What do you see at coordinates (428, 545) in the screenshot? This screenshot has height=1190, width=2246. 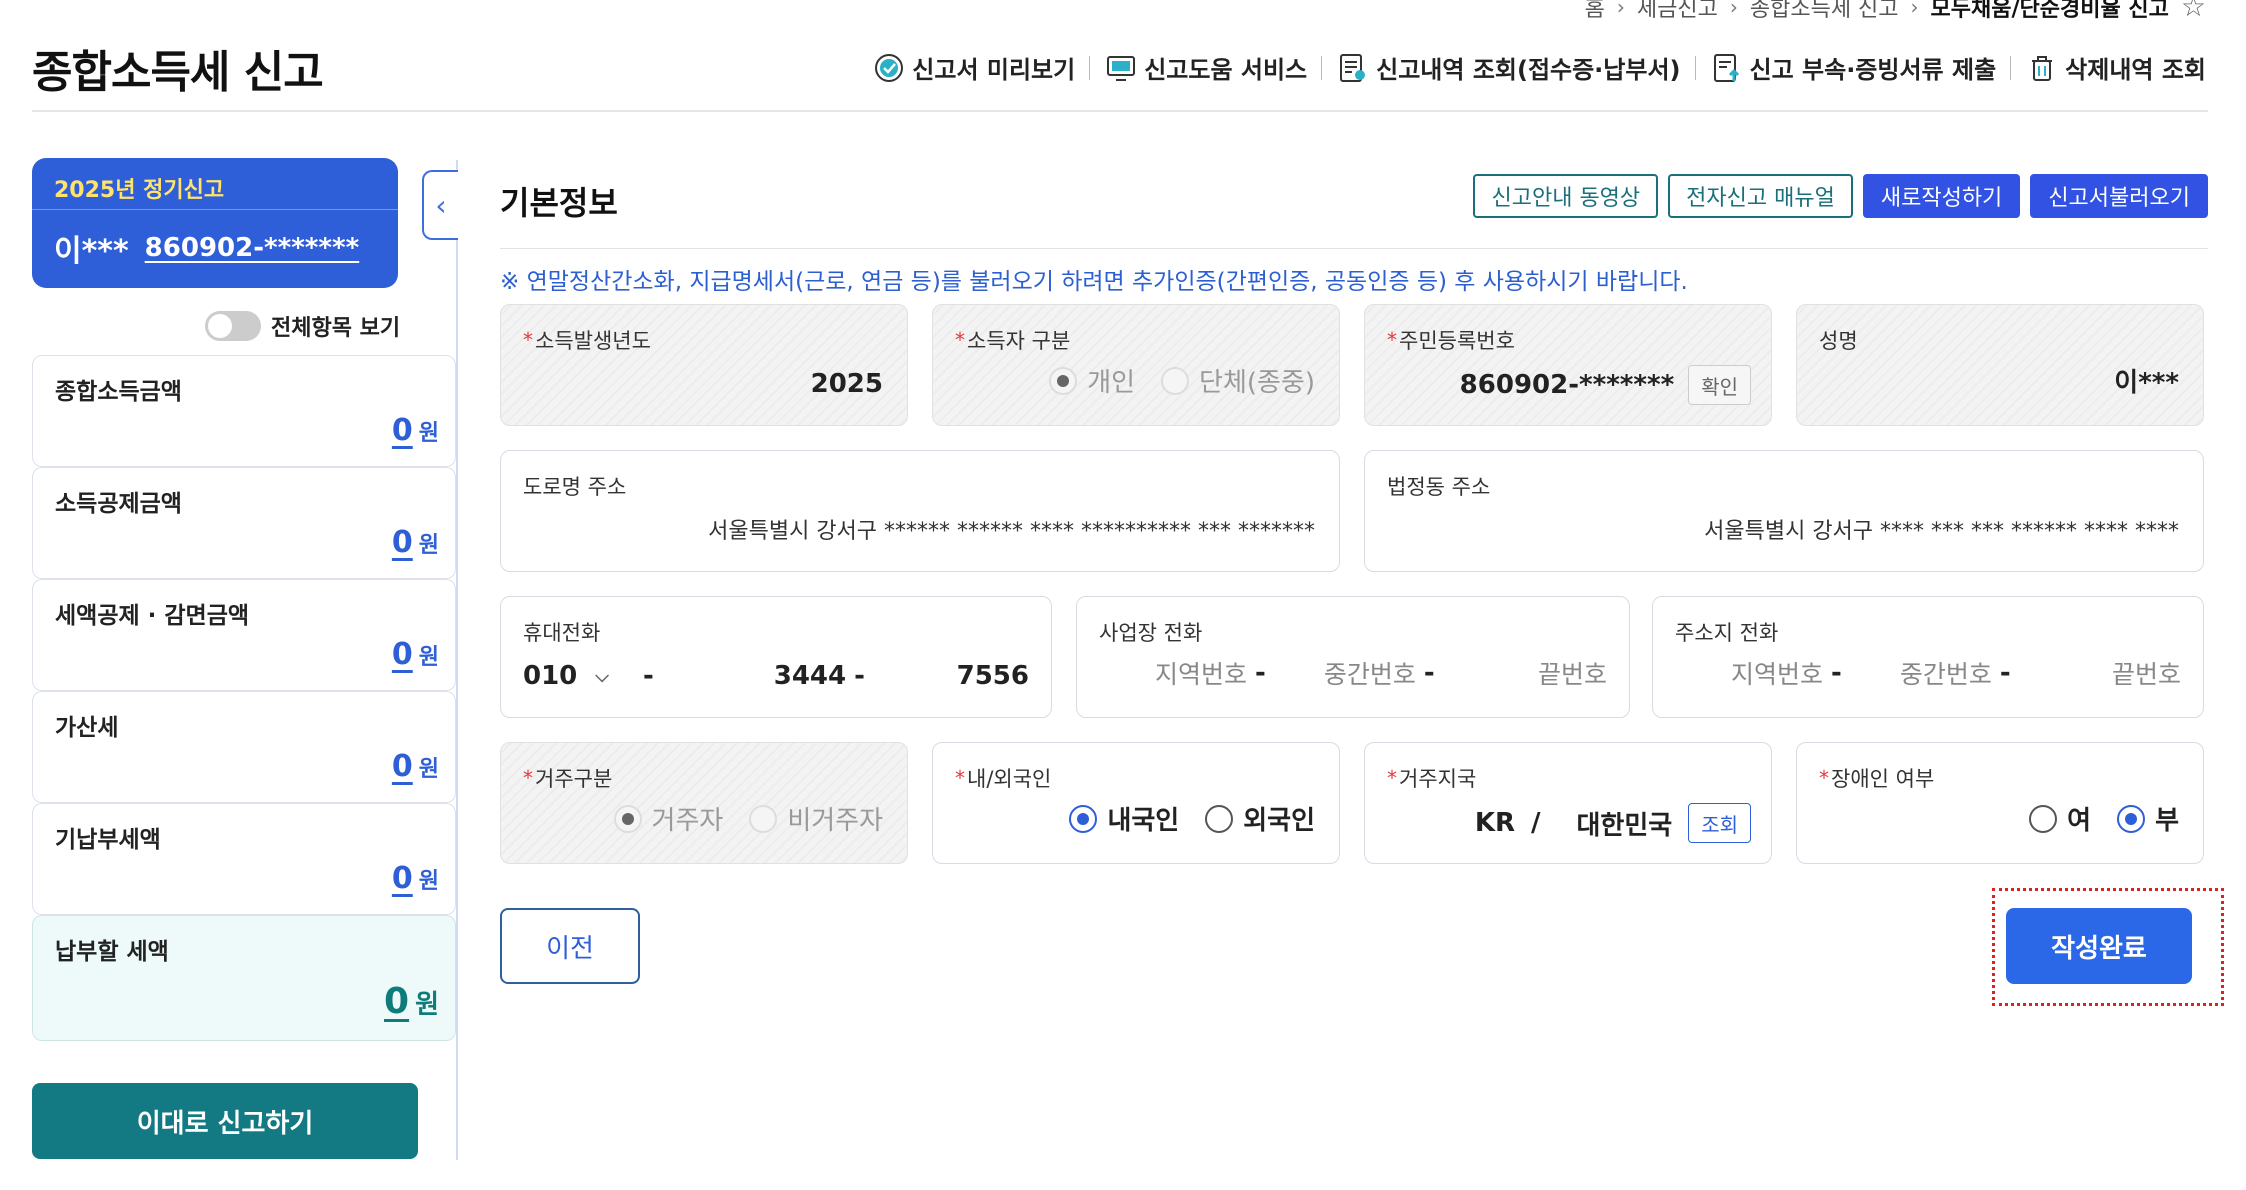 I see `summary-unit: 원` at bounding box center [428, 545].